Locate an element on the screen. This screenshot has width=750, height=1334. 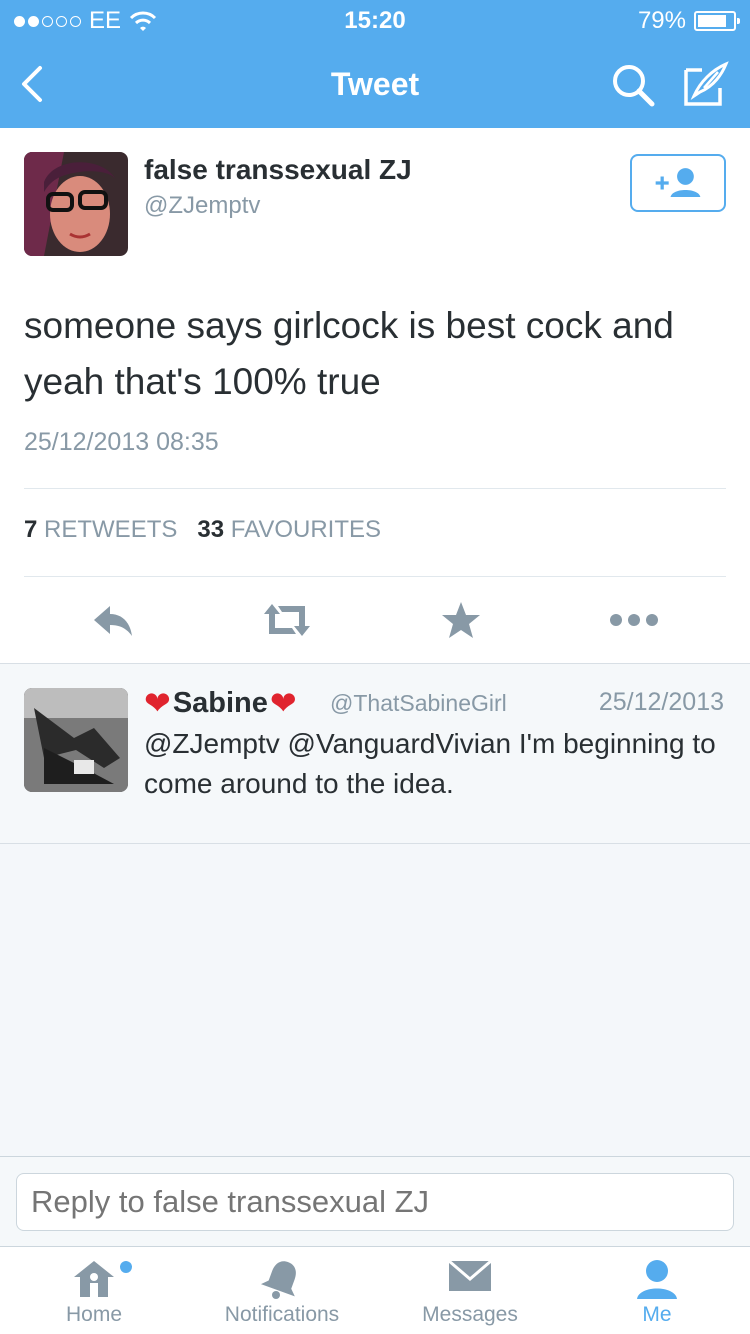
favourite-star-icon is located at coordinates (461, 620).